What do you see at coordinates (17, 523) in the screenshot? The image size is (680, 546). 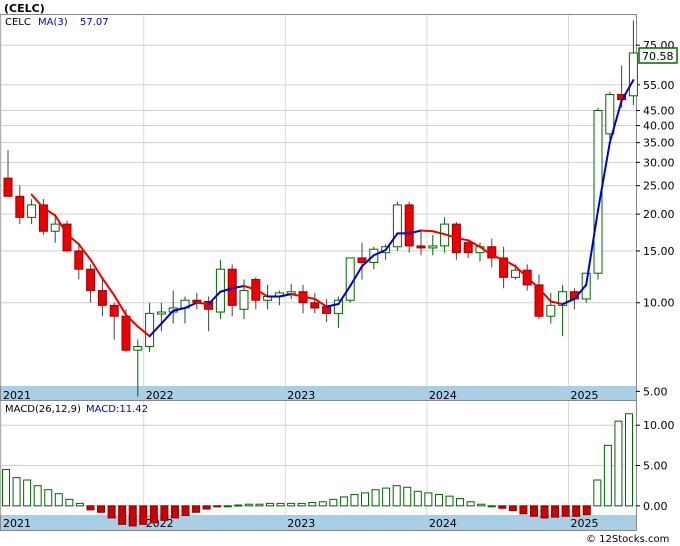 I see `macd-x-tick-label: 2021` at bounding box center [17, 523].